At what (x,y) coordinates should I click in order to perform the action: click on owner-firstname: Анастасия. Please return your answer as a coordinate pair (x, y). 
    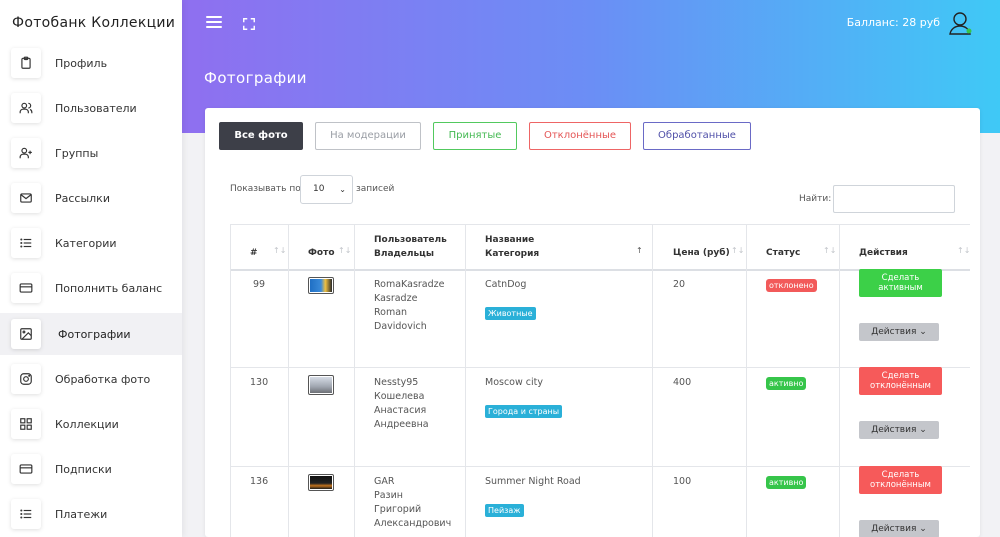
    Looking at the image, I should click on (400, 410).